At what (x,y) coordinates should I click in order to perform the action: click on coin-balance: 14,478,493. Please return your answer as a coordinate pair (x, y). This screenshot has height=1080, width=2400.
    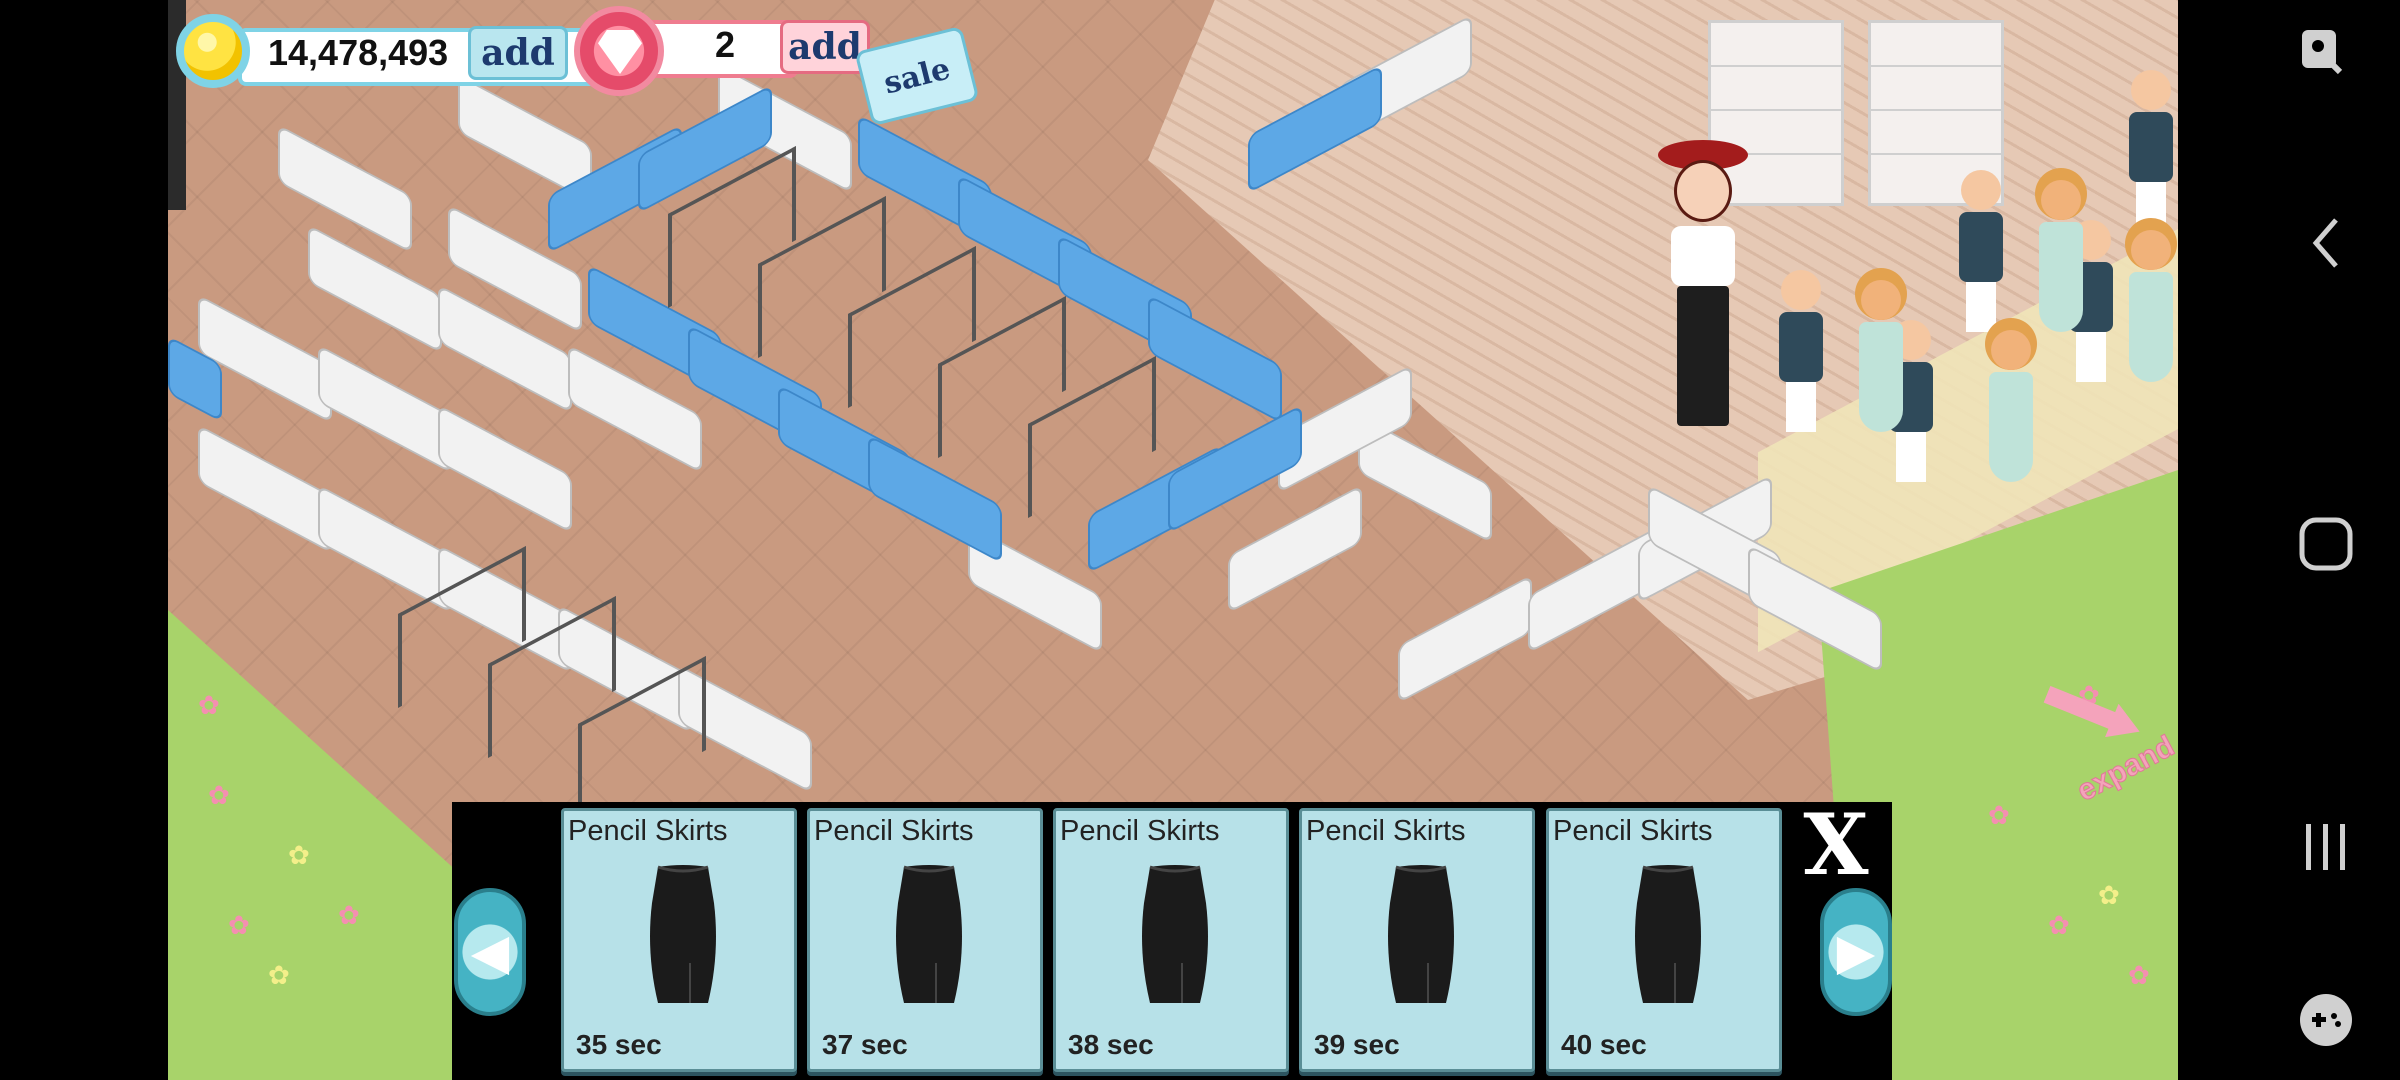
    Looking at the image, I should click on (358, 52).